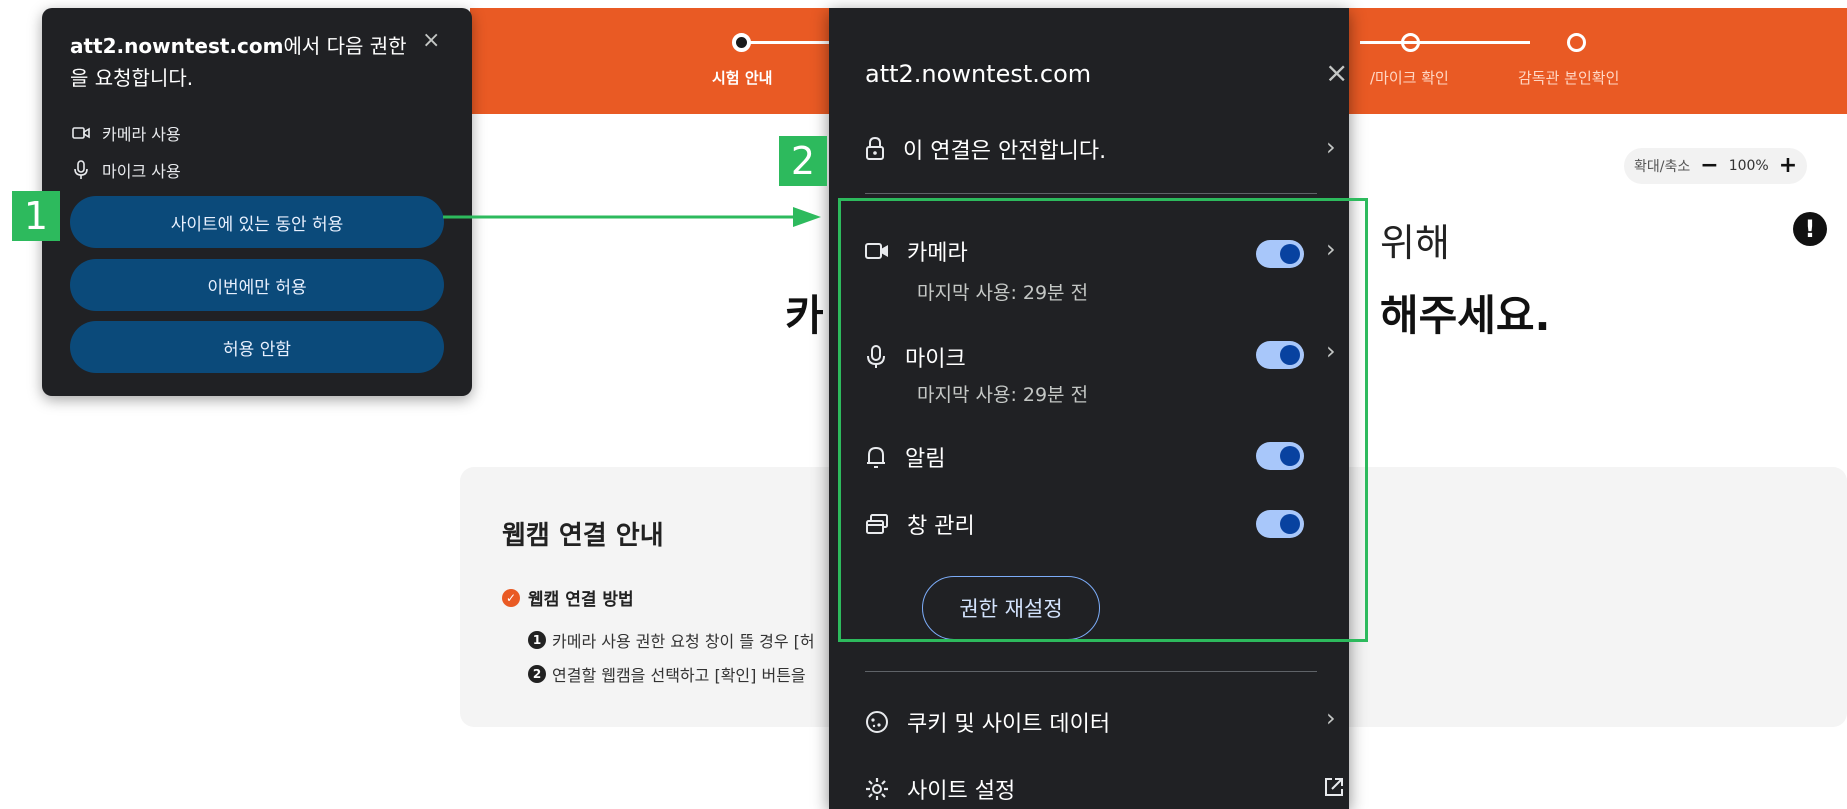  What do you see at coordinates (741, 42) in the screenshot?
I see `step-dot-active` at bounding box center [741, 42].